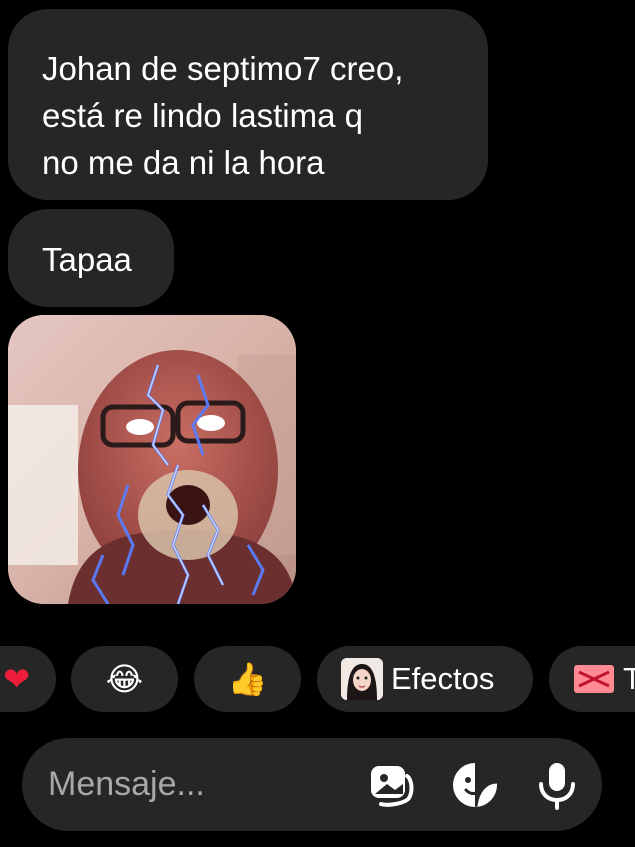  What do you see at coordinates (392, 785) in the screenshot?
I see `gallery-icon` at bounding box center [392, 785].